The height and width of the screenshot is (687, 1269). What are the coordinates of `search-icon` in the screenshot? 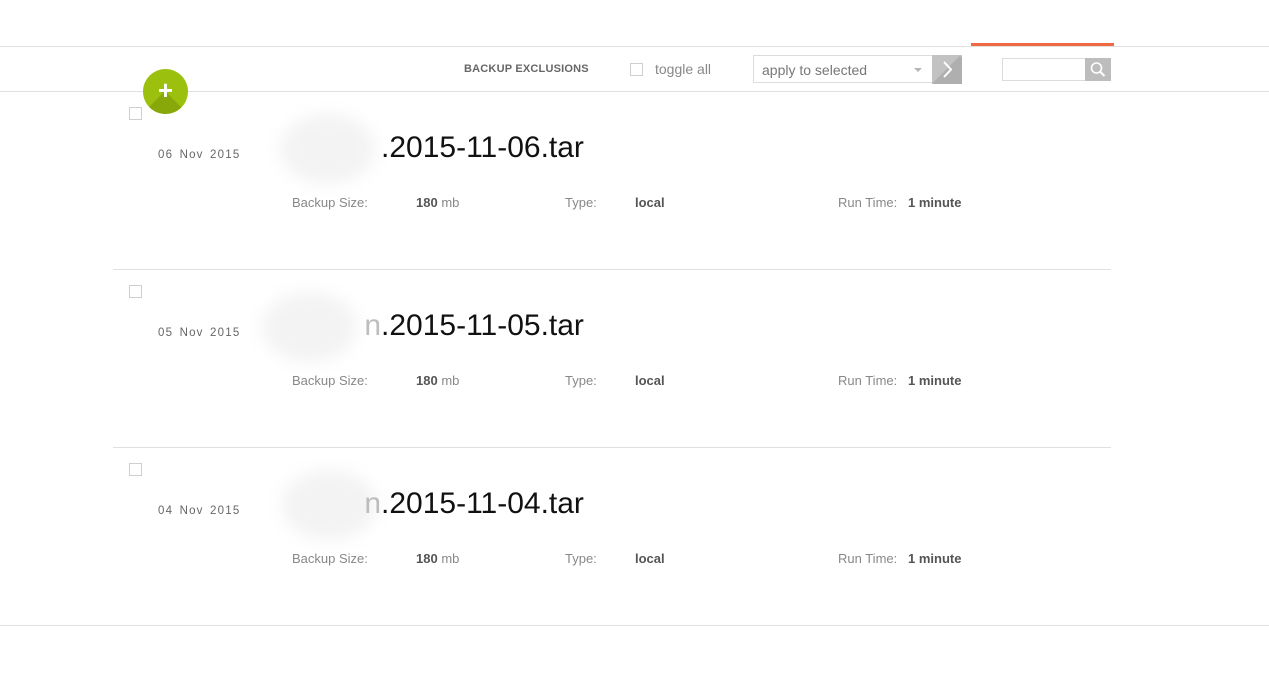 It's located at (1098, 69).